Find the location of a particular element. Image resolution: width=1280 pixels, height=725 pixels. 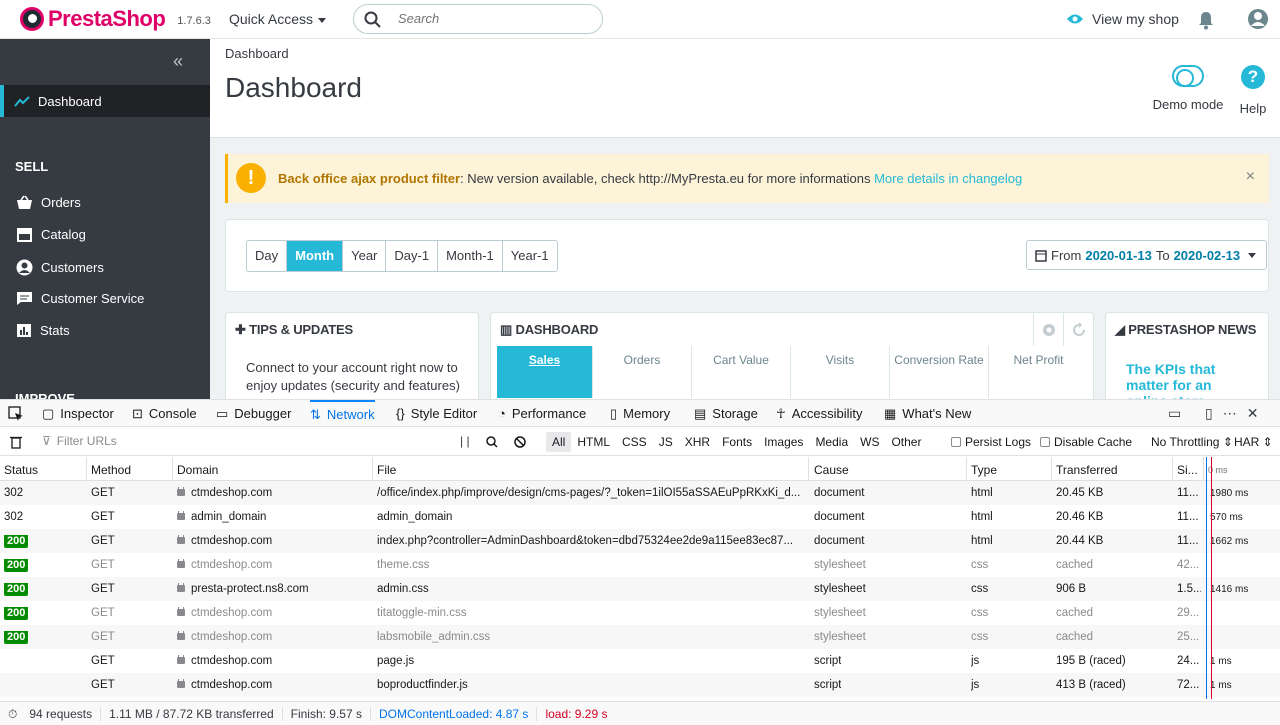

har-menu: HAR ⇕ is located at coordinates (1253, 442).